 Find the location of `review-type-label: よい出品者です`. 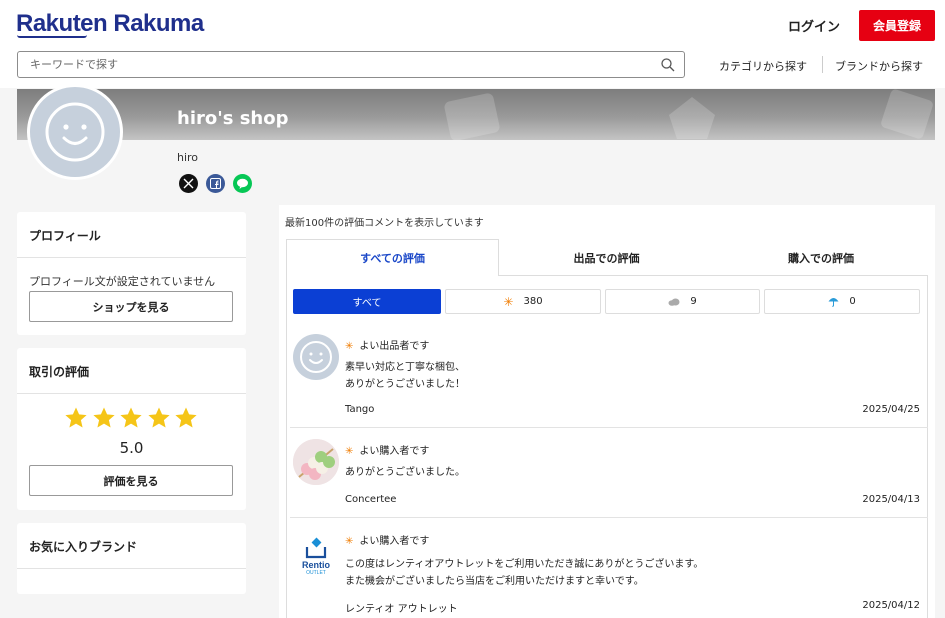

review-type-label: よい出品者です is located at coordinates (394, 346).